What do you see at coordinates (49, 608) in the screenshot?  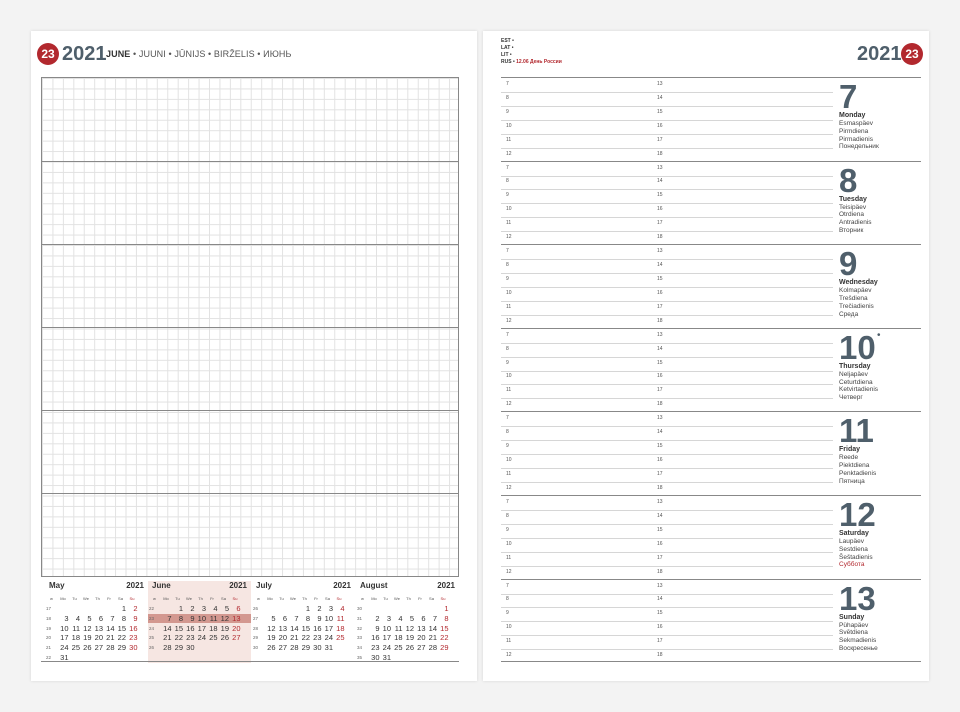 I see `week-number: 17` at bounding box center [49, 608].